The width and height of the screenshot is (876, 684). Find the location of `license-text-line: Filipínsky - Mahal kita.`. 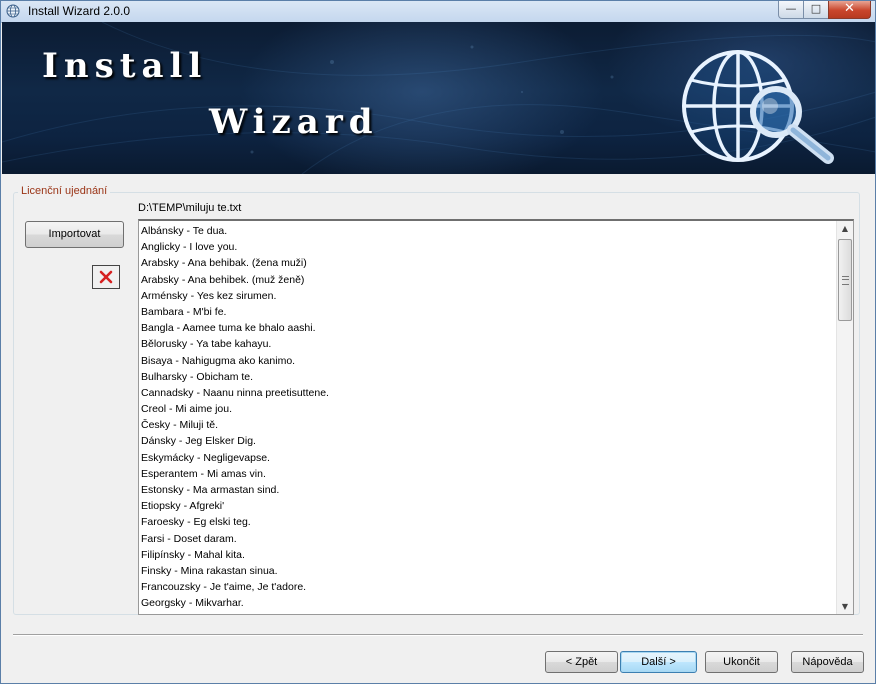

license-text-line: Filipínsky - Mahal kita. is located at coordinates (193, 554).